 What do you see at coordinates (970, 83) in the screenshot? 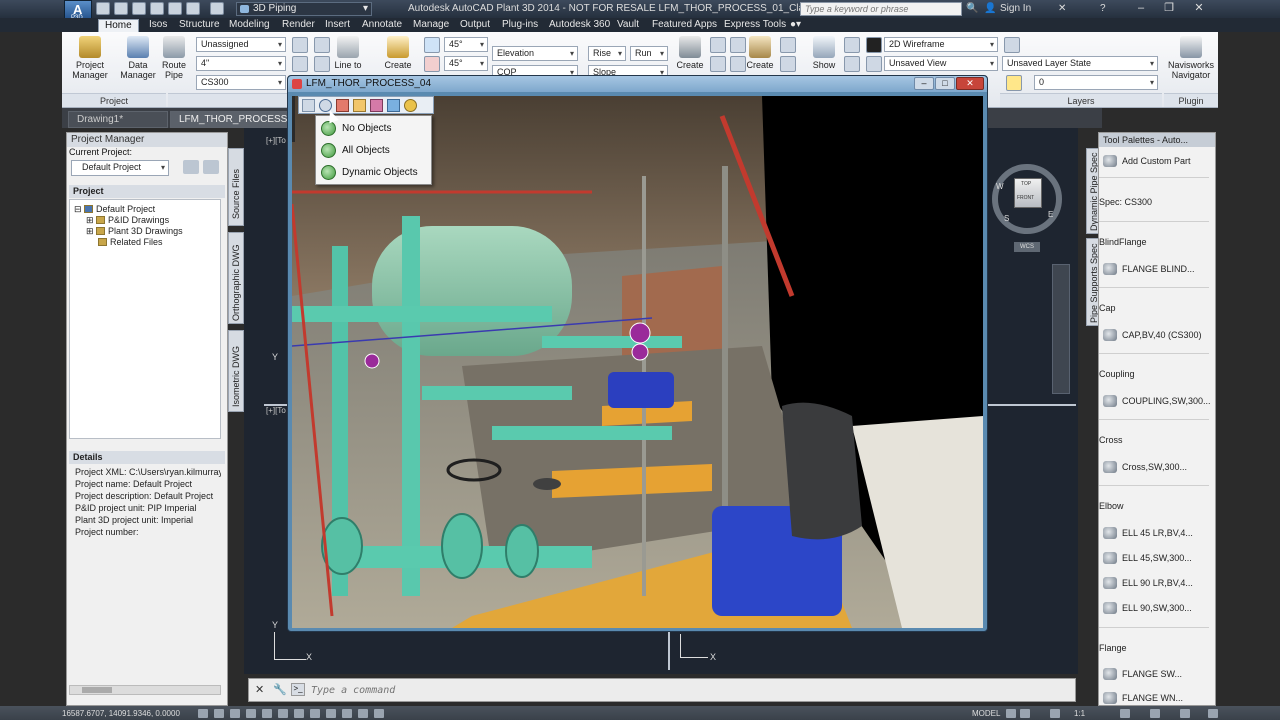
I see `viewer-close-button: ✕` at bounding box center [970, 83].